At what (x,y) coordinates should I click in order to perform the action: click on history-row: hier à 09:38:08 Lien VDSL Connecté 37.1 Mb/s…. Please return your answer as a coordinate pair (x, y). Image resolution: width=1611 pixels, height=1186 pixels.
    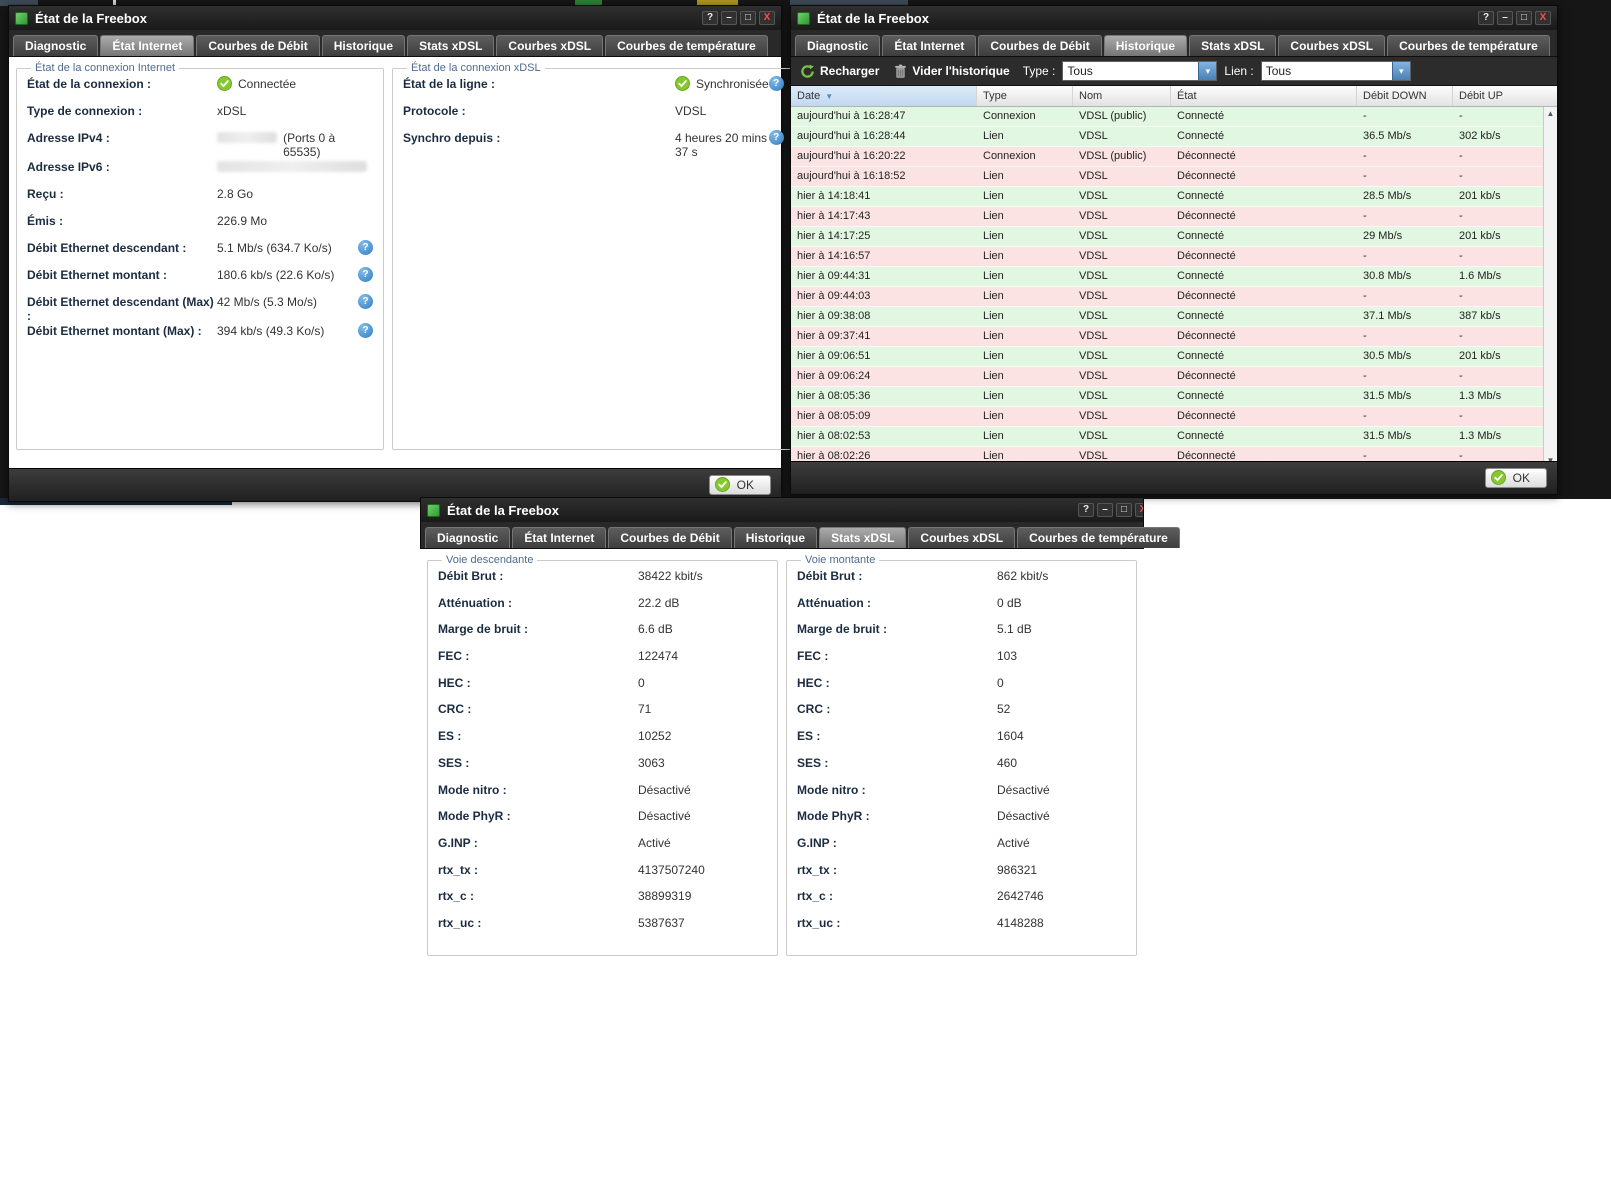
    Looking at the image, I should click on (1167, 317).